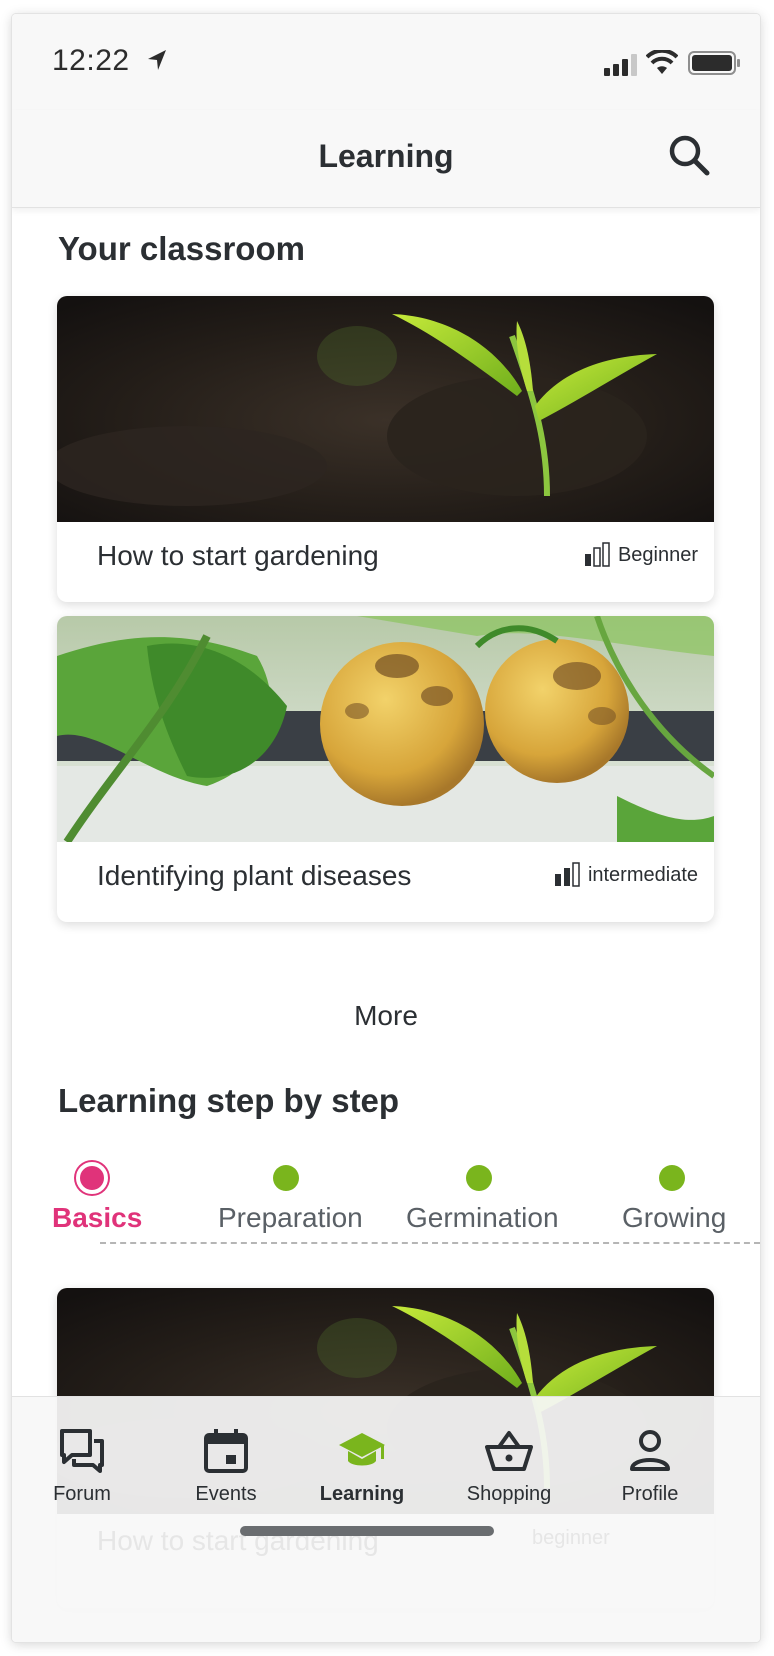 Image resolution: width=774 pixels, height=1656 pixels. What do you see at coordinates (157, 60) in the screenshot?
I see `location-arrow-icon` at bounding box center [157, 60].